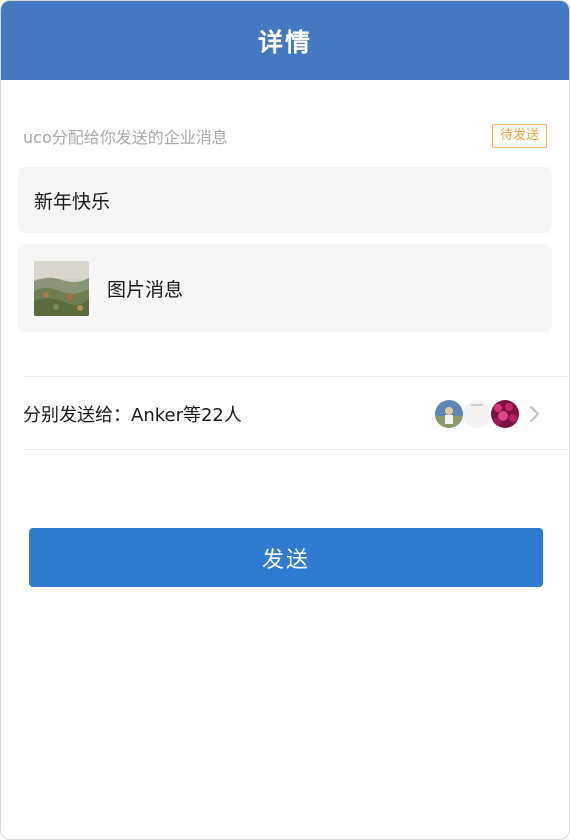  What do you see at coordinates (296, 376) in the screenshot?
I see `divider-top` at bounding box center [296, 376].